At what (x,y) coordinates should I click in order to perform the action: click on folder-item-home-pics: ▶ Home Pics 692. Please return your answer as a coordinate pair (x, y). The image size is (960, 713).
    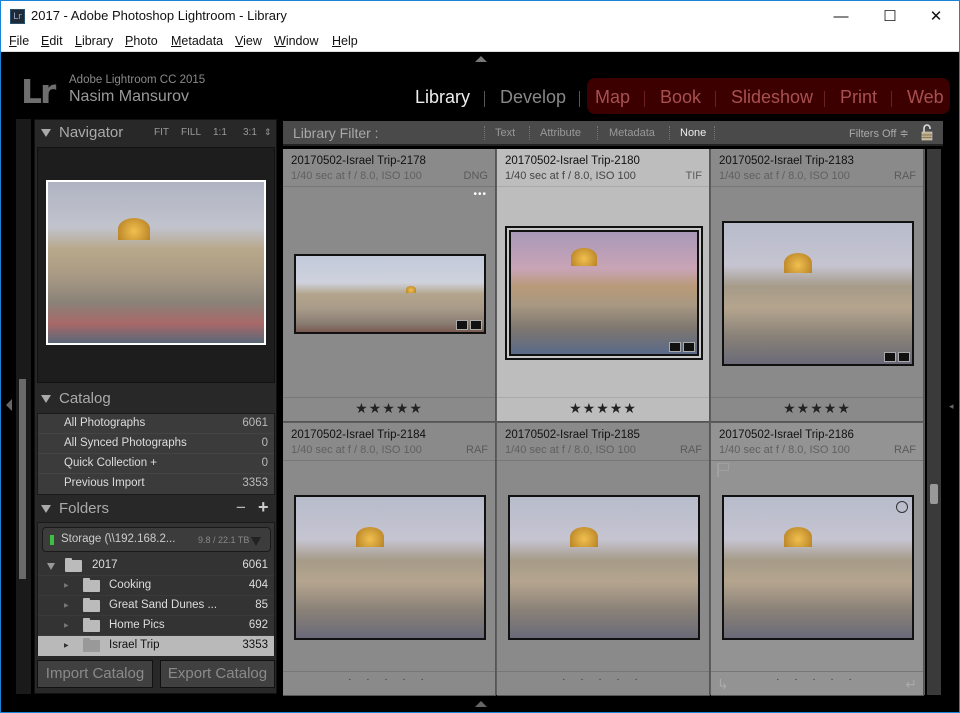
    Looking at the image, I should click on (156, 626).